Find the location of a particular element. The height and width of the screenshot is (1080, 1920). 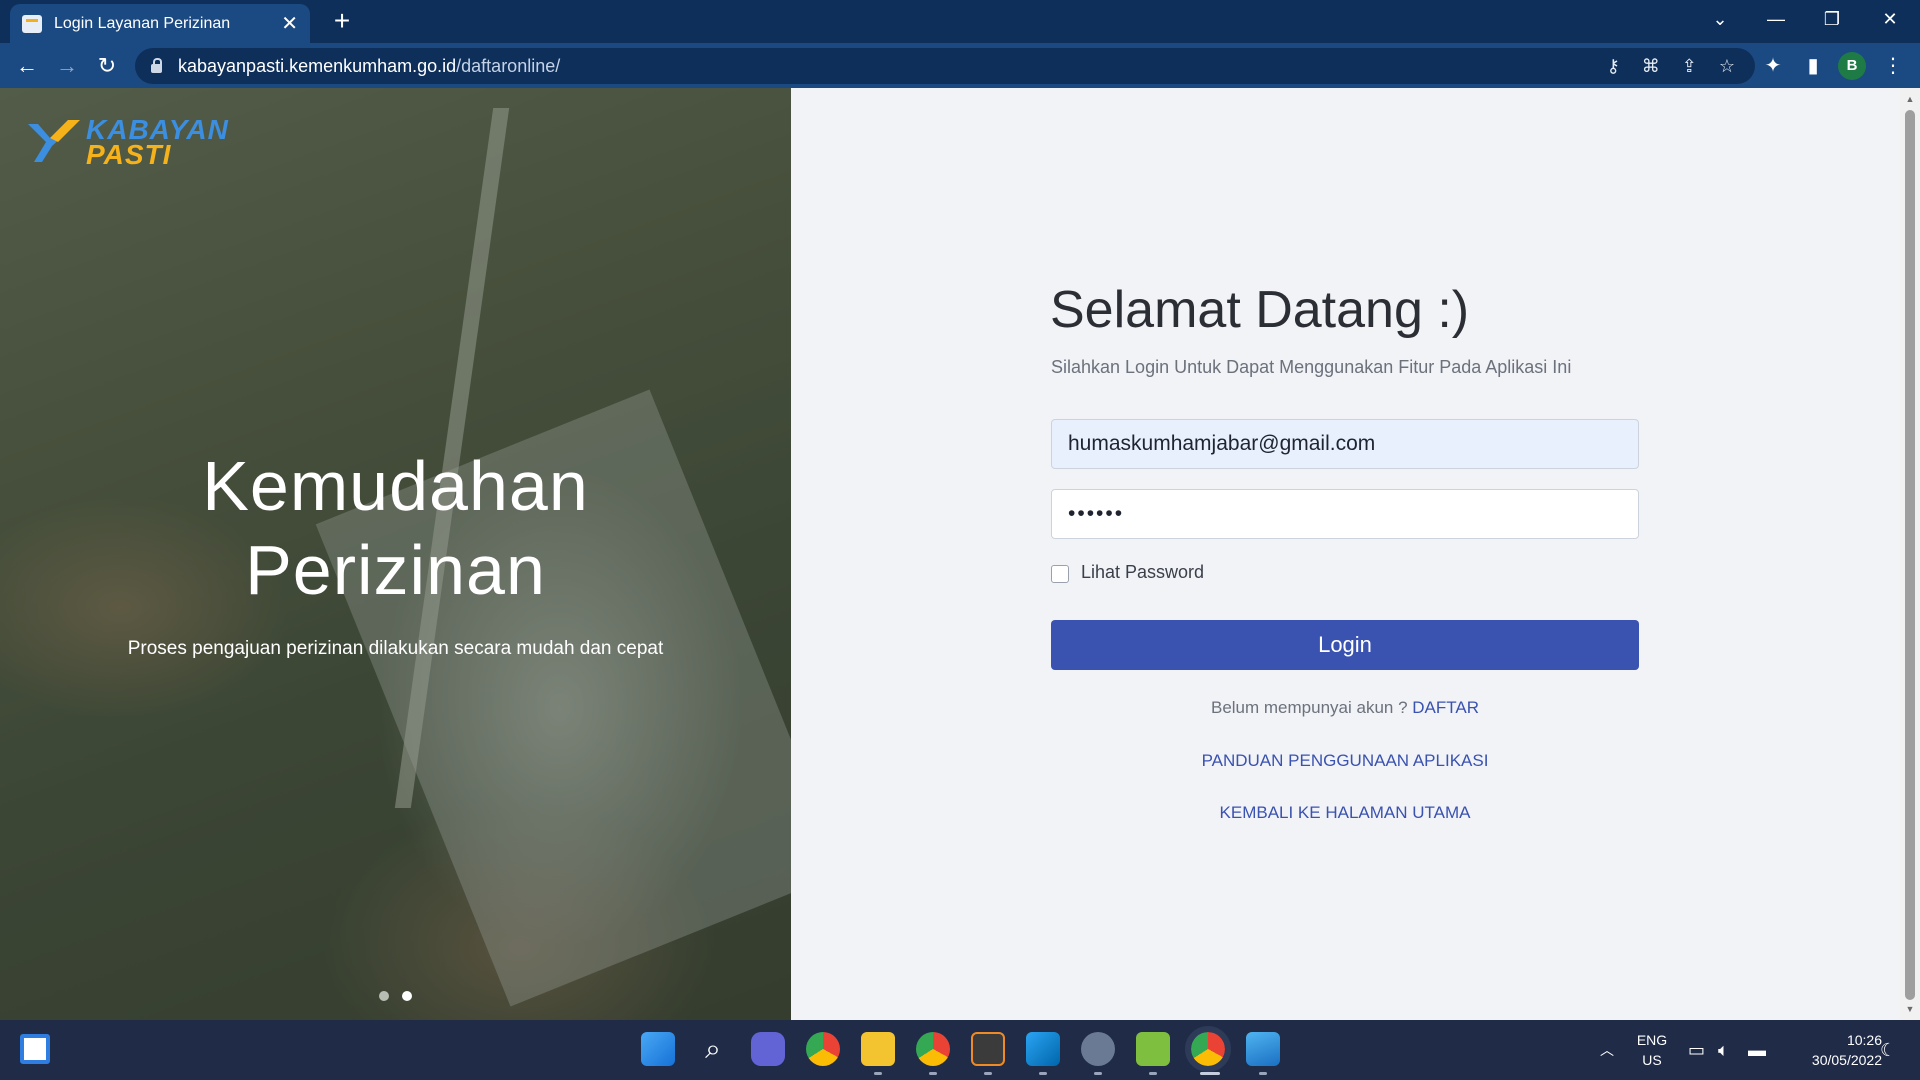

photos-icon is located at coordinates (1263, 1049).